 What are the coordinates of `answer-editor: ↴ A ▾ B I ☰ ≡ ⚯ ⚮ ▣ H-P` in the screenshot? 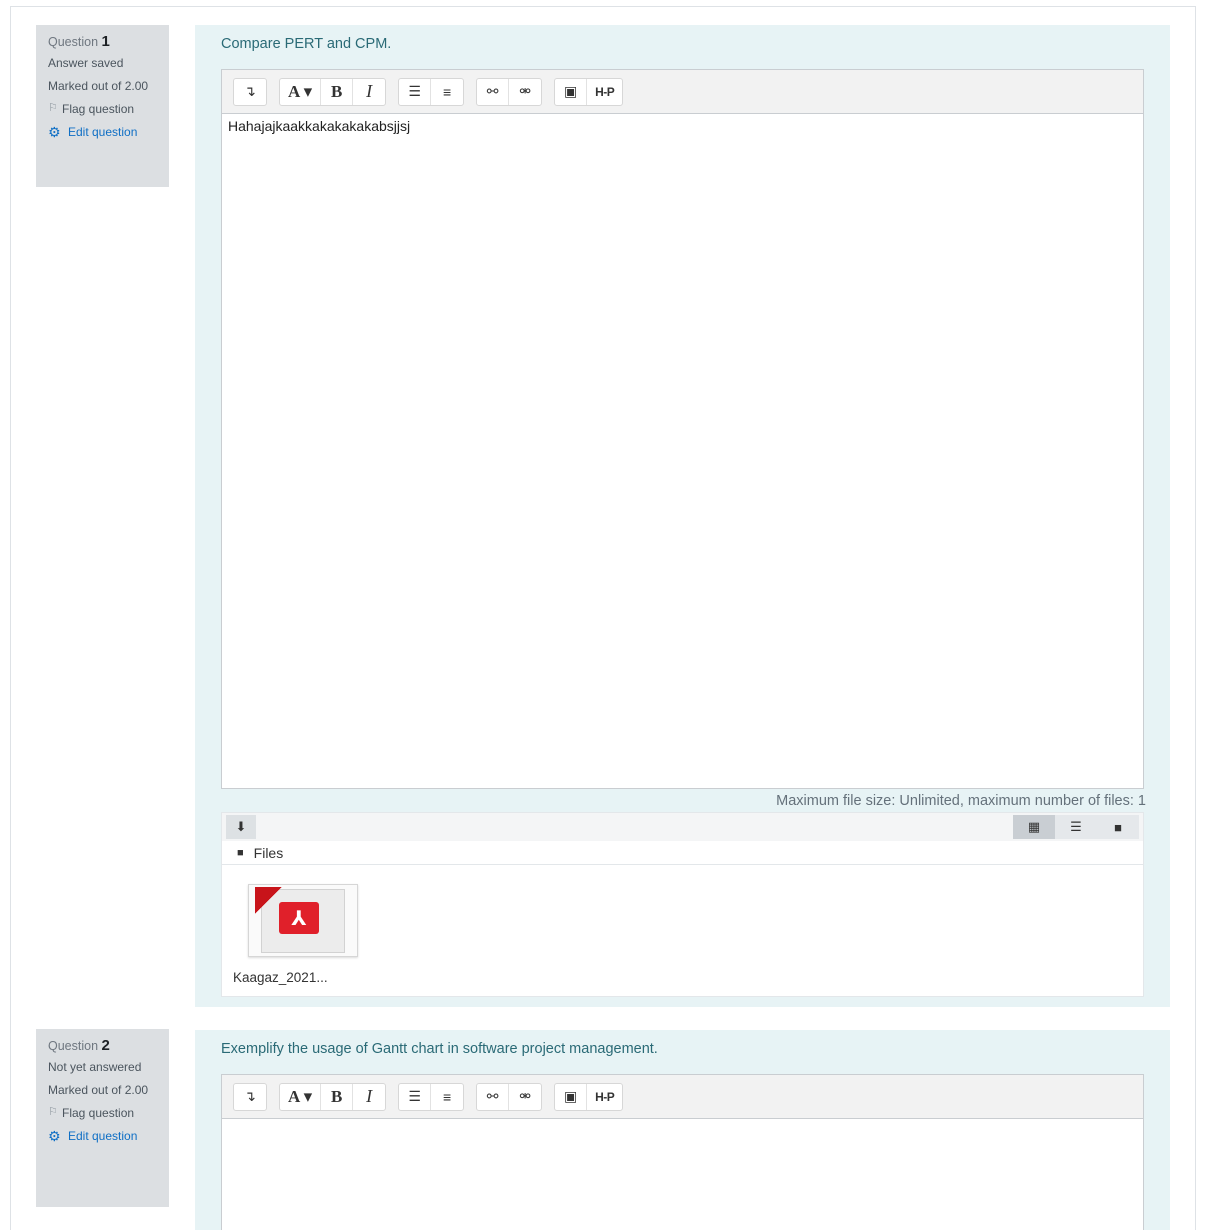 It's located at (682, 1152).